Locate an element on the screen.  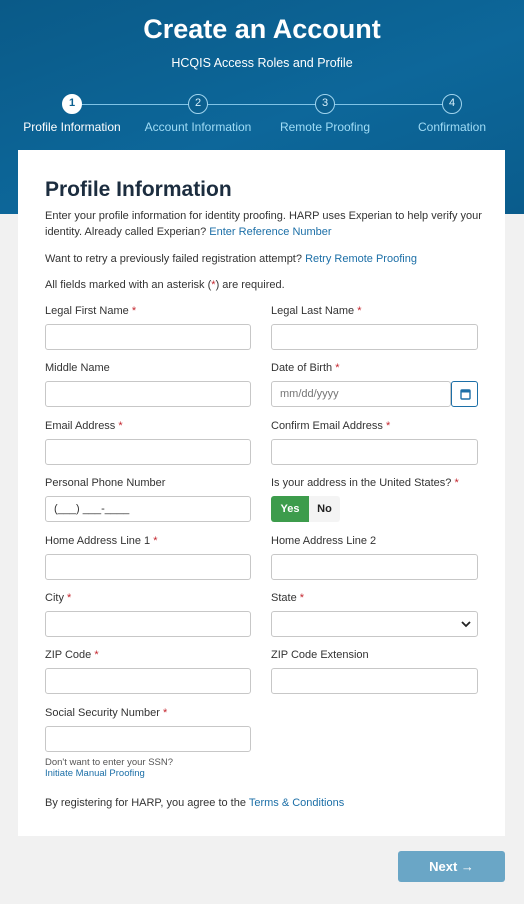
step-number: 4 is located at coordinates (452, 104).